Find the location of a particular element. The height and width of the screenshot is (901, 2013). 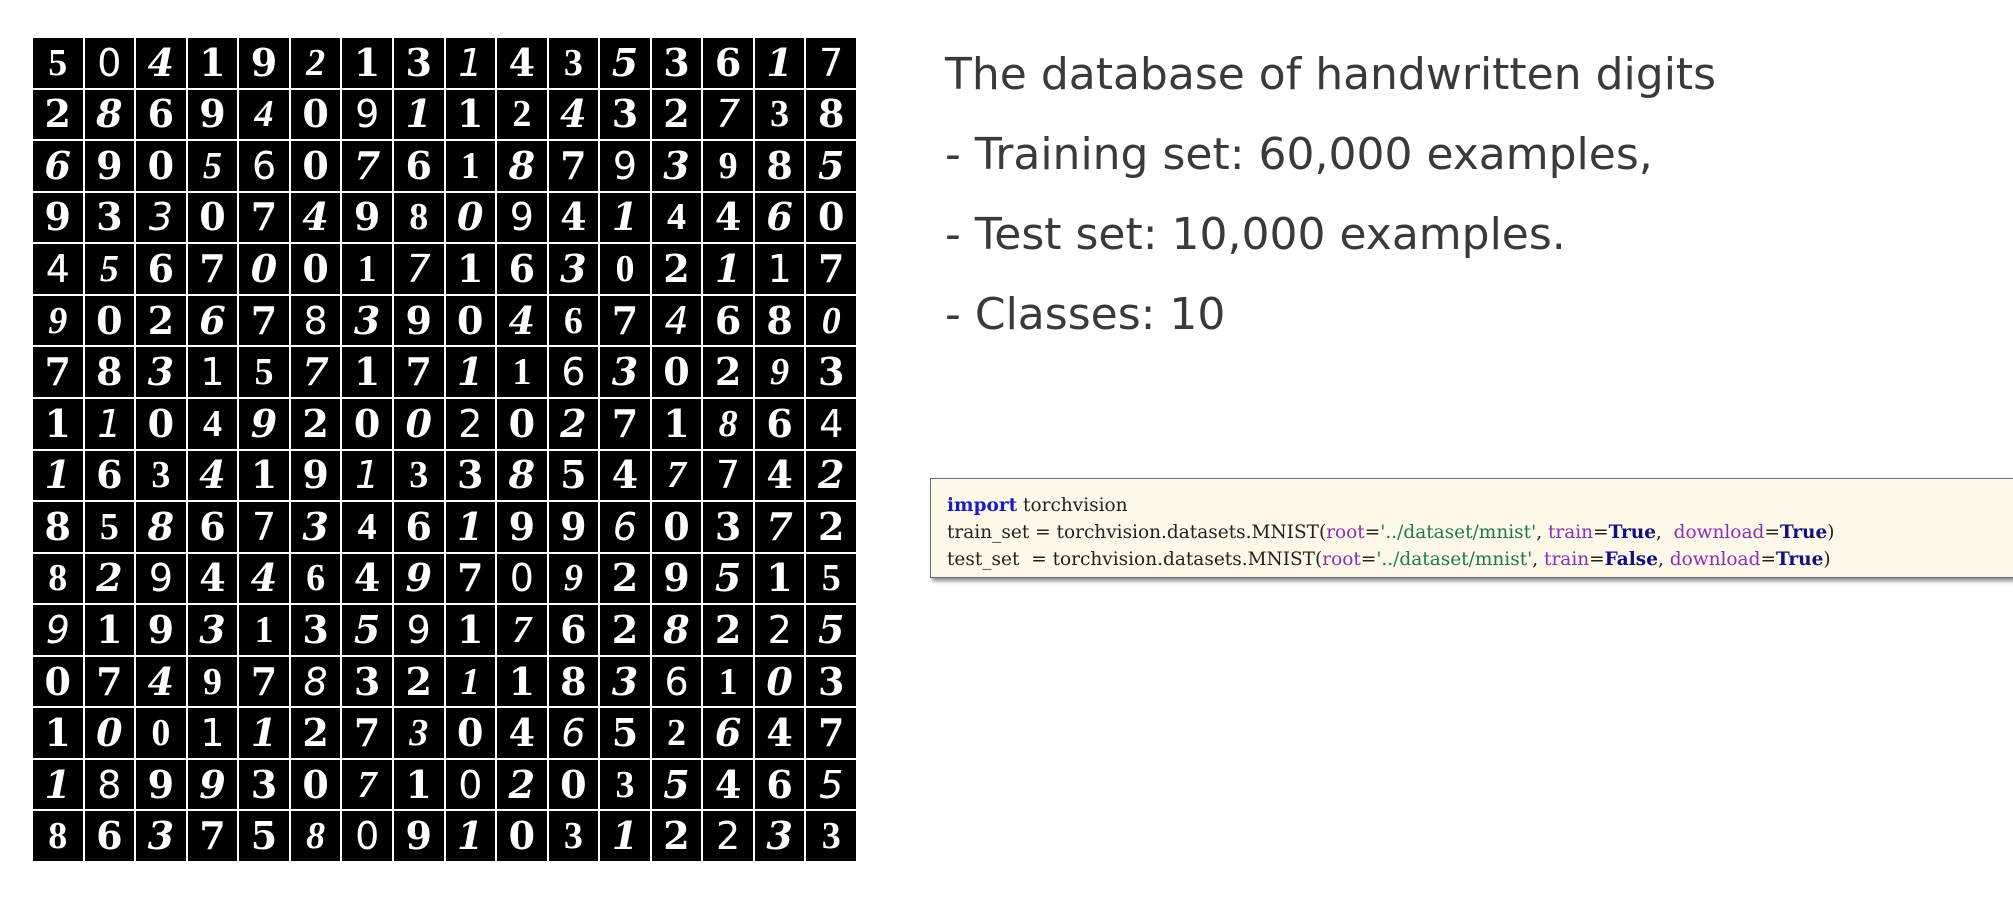

dataset-title: The database of handwritten digits is located at coordinates (1331, 74).